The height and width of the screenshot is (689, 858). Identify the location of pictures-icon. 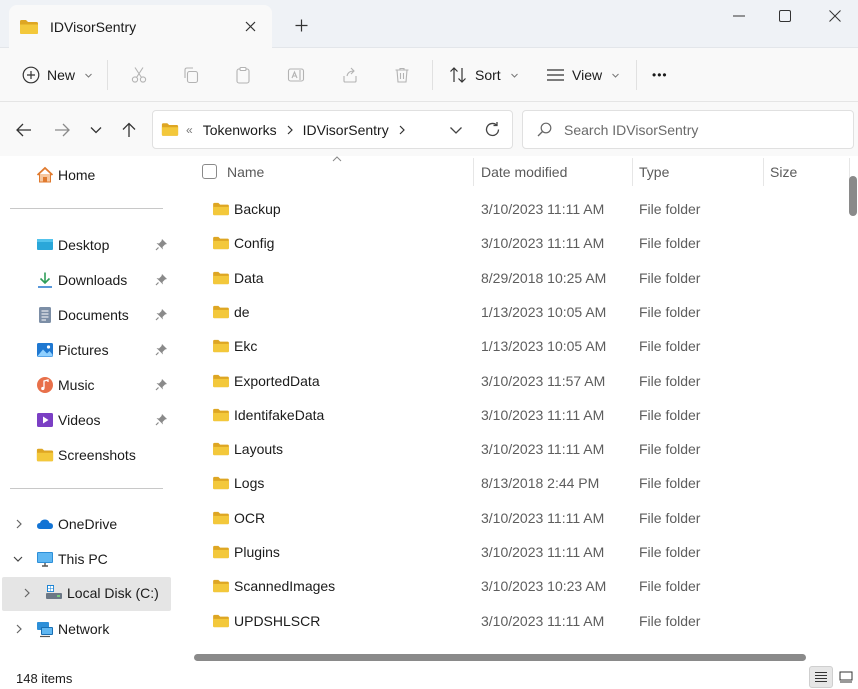
(45, 350).